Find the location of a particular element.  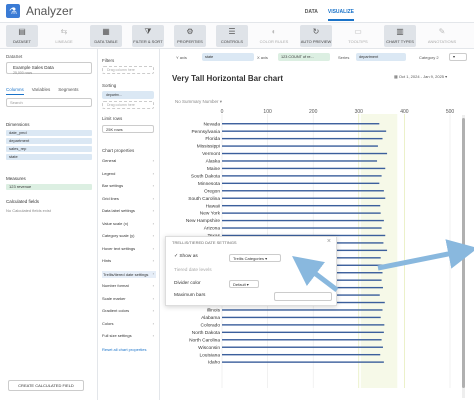

toolbar-button-lineage: ⇆ LINEAGE is located at coordinates (64, 36).